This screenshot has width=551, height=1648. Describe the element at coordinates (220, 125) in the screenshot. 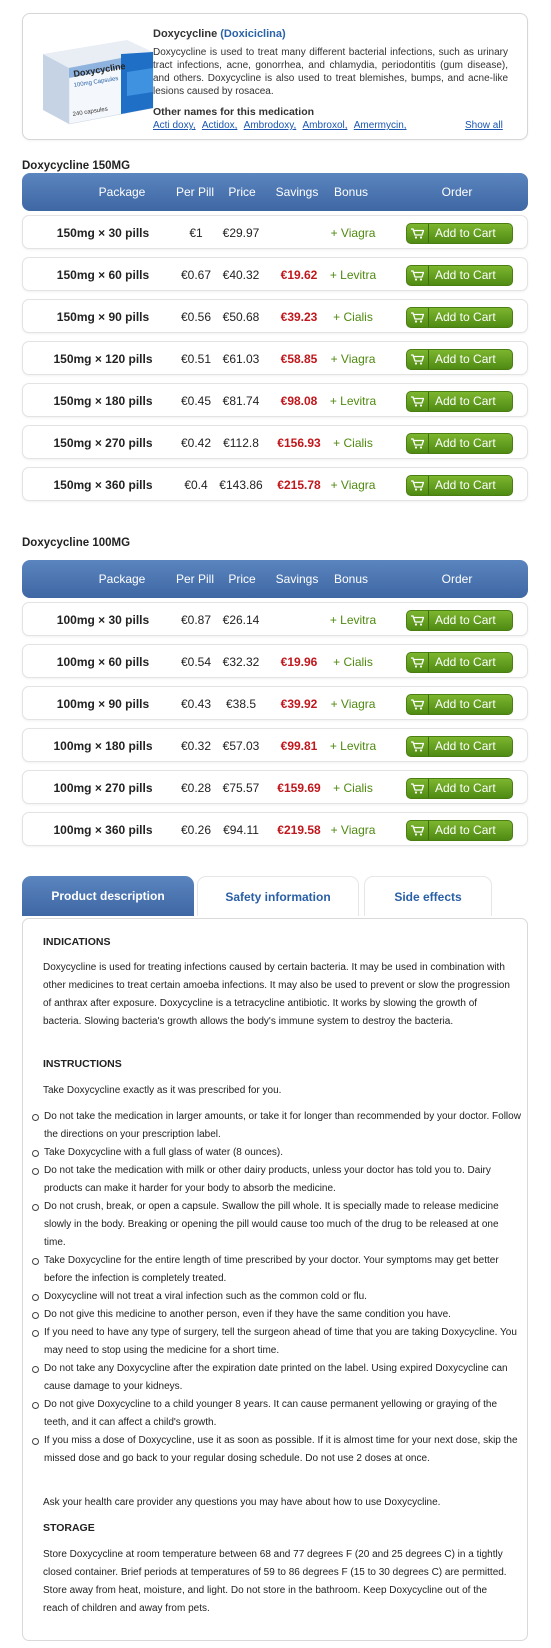

I see `other-name-link: Actidox,` at that location.